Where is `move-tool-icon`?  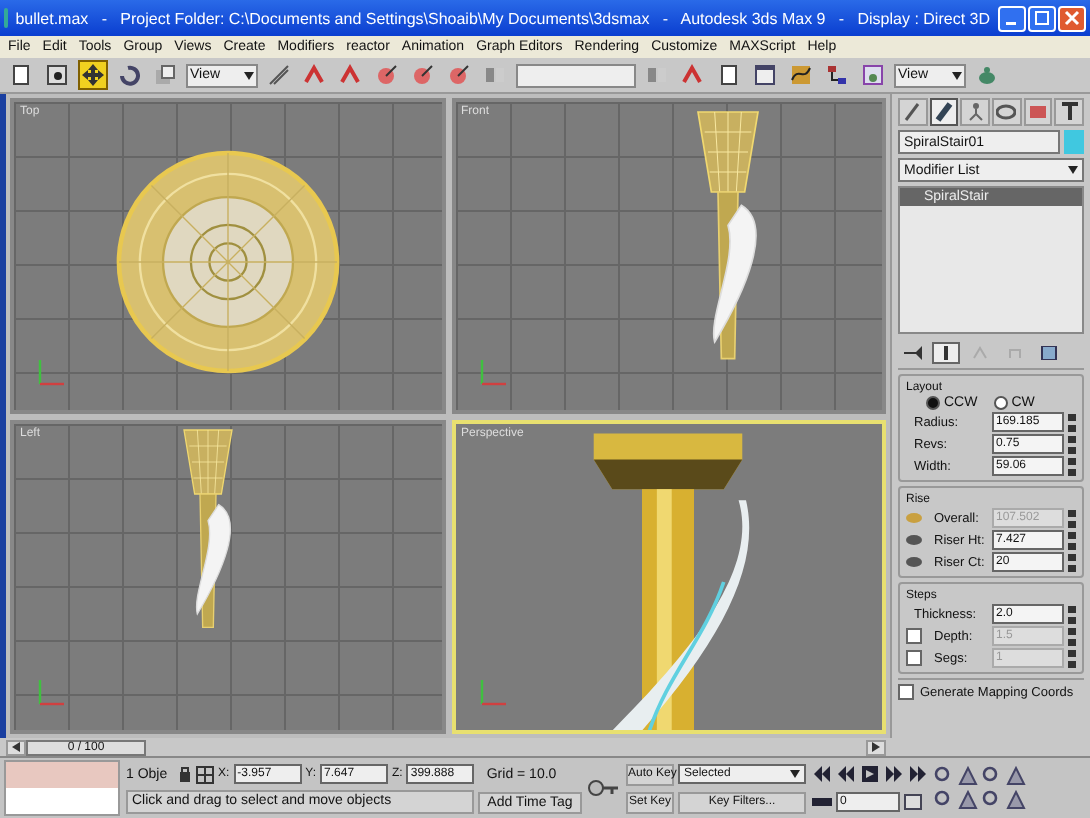 move-tool-icon is located at coordinates (93, 75).